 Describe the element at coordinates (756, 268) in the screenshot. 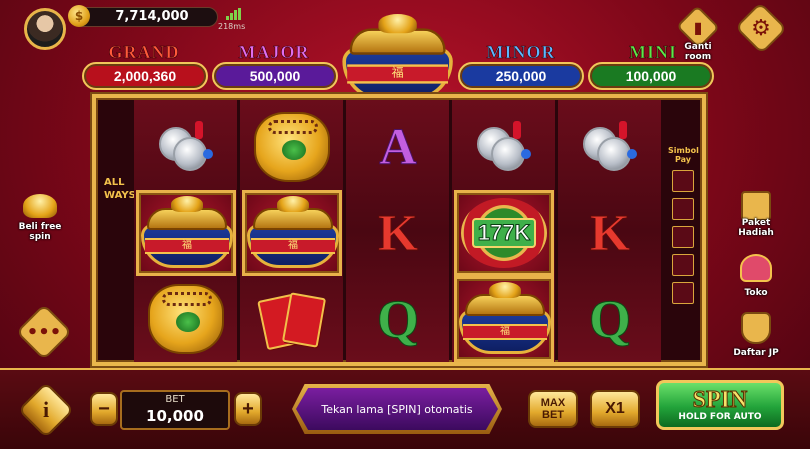

I see `shop-icon` at that location.